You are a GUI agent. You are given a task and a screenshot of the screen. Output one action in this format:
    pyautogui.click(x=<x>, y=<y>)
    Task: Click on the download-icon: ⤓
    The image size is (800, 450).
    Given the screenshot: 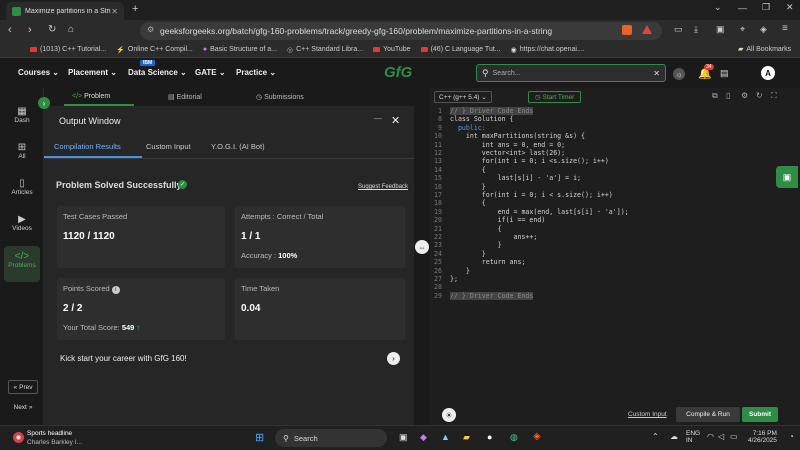 What is the action you would take?
    pyautogui.click(x=696, y=29)
    